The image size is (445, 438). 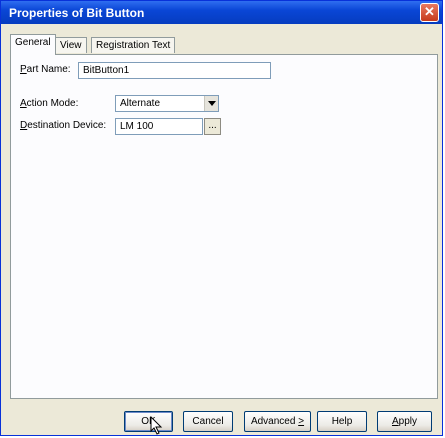 I want to click on ok-button: OK, so click(x=148, y=421).